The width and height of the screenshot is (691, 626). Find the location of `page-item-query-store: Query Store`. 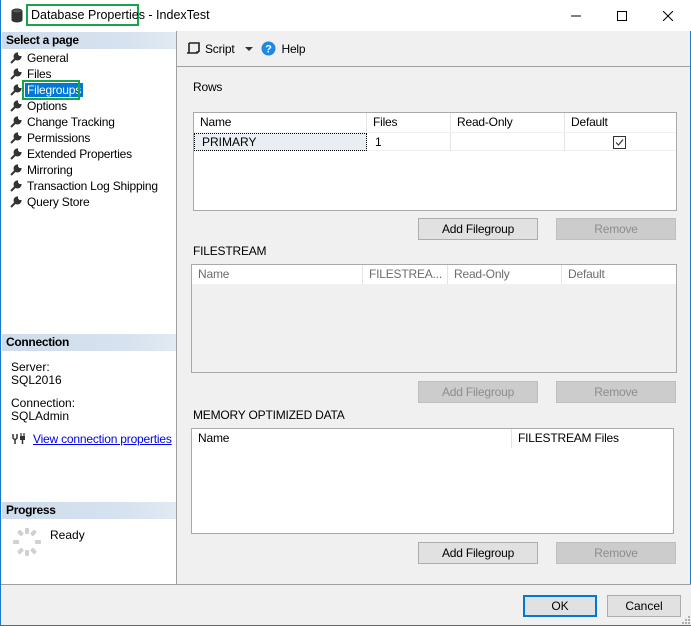

page-item-query-store: Query Store is located at coordinates (89, 202).